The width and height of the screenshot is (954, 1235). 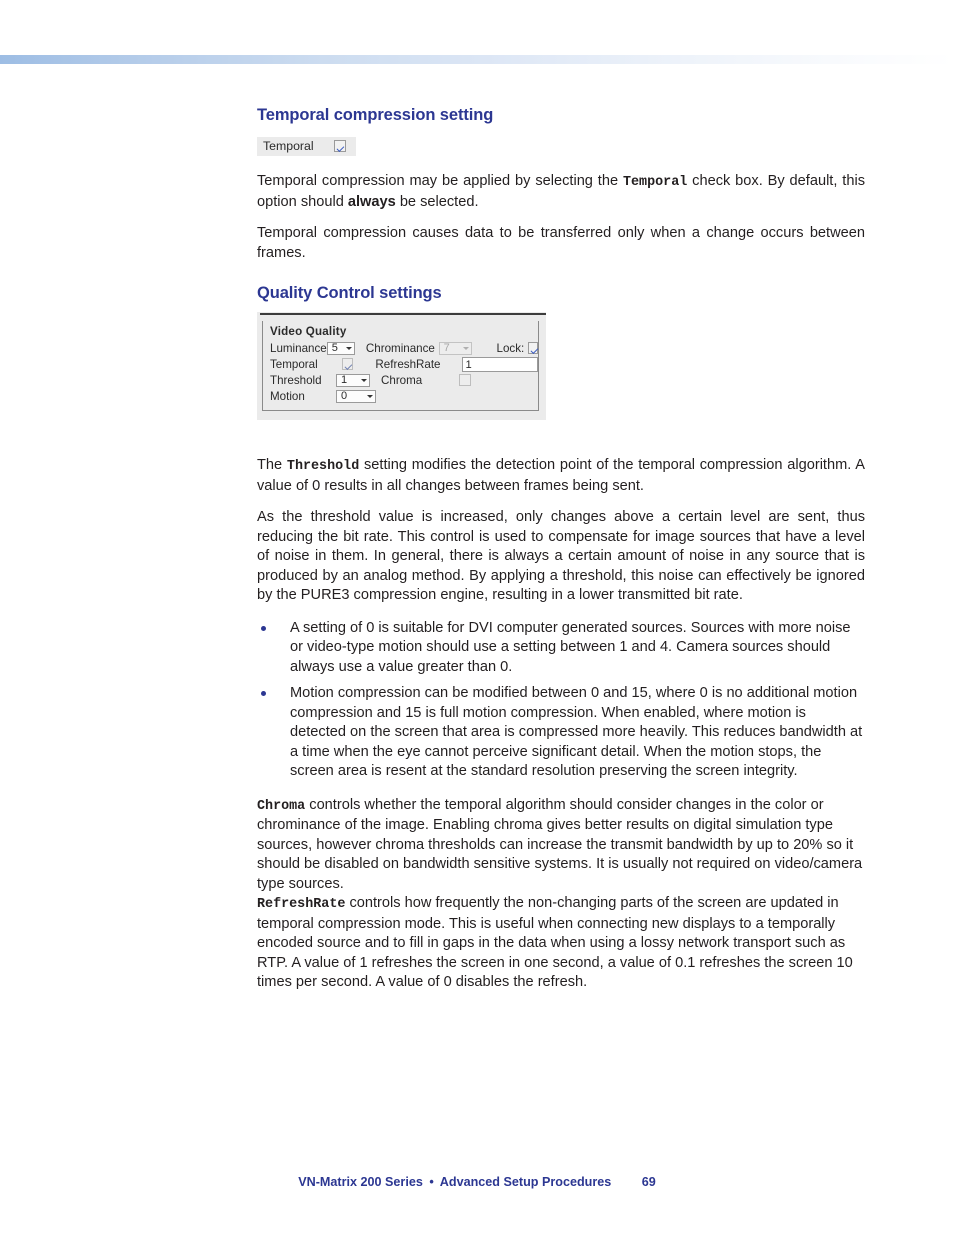 I want to click on footer-product-title: VN-Matrix 200 Series, so click(x=360, y=1182).